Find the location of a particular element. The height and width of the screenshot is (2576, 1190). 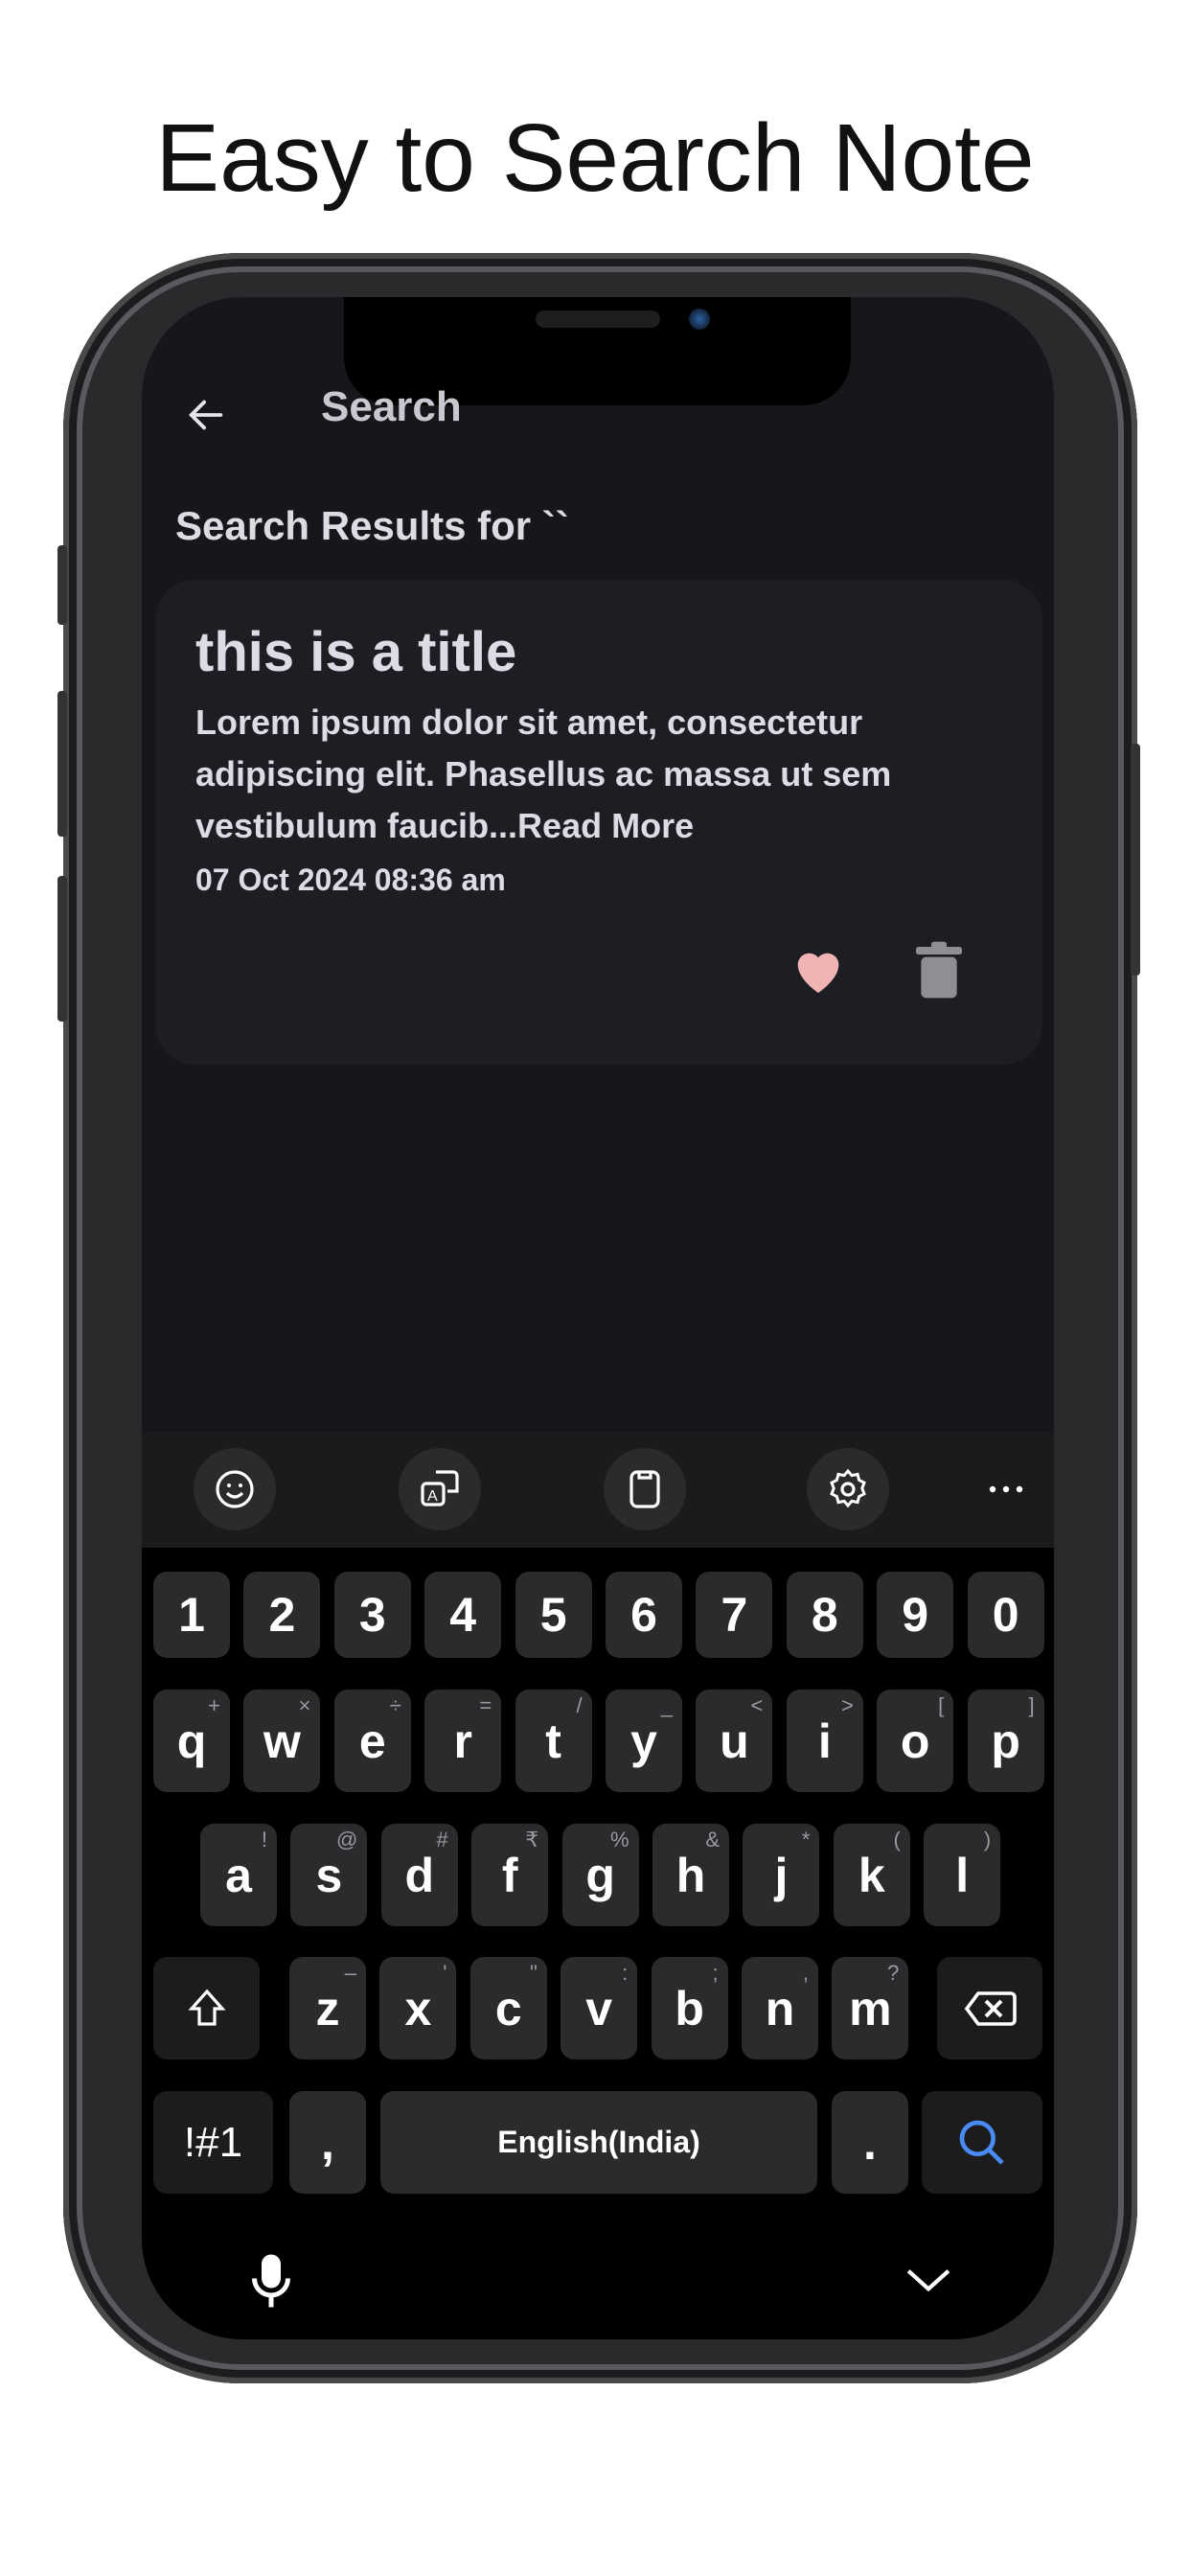

key-l: l) is located at coordinates (963, 1875).